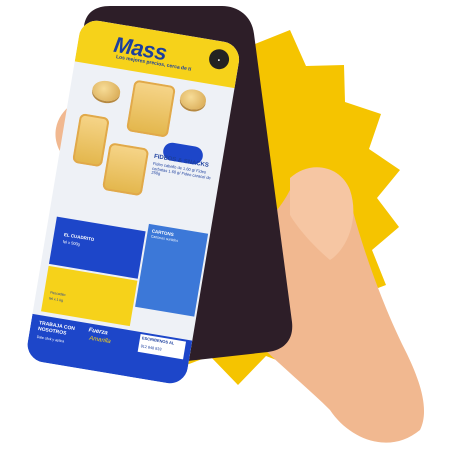 This screenshot has width=455, height=469. Describe the element at coordinates (164, 238) in the screenshot. I see `offer-subtitle: Cartones surtidos` at that location.